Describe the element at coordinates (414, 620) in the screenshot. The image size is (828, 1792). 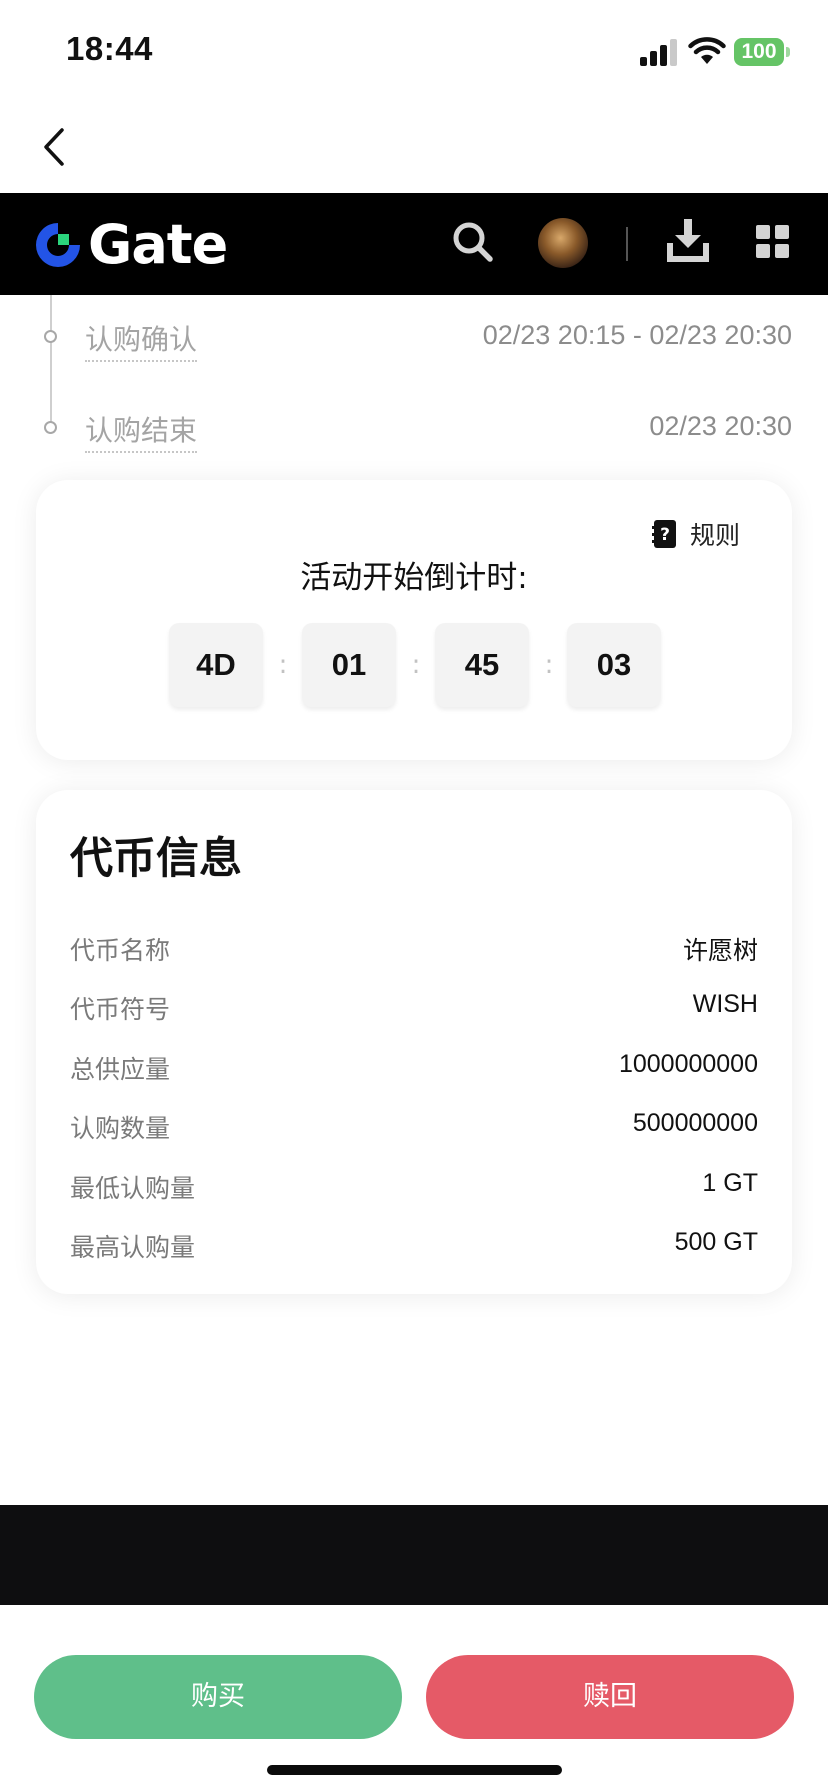
I see `countdown-card: ? 规则 活动开始倒计时: 4D : 01 : 45 : 03` at that location.